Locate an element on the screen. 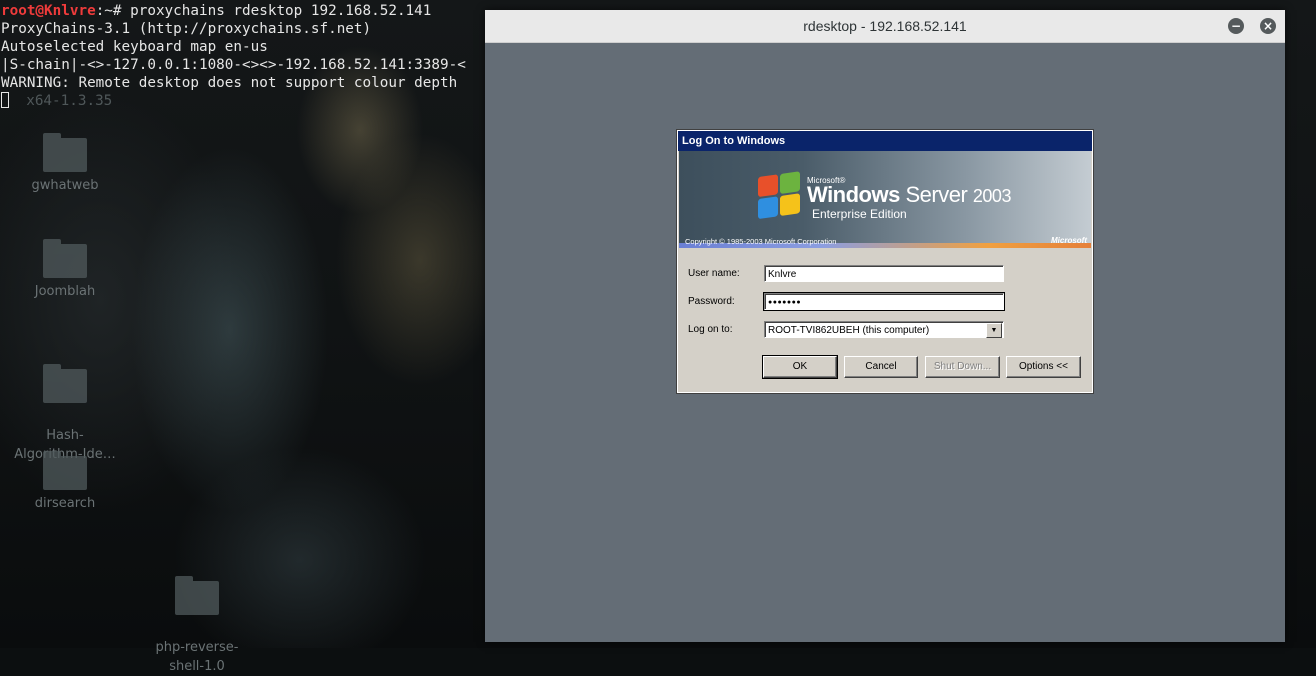 Image resolution: width=1316 pixels, height=676 pixels. desktop-icon-label: dirsearch is located at coordinates (65, 503).